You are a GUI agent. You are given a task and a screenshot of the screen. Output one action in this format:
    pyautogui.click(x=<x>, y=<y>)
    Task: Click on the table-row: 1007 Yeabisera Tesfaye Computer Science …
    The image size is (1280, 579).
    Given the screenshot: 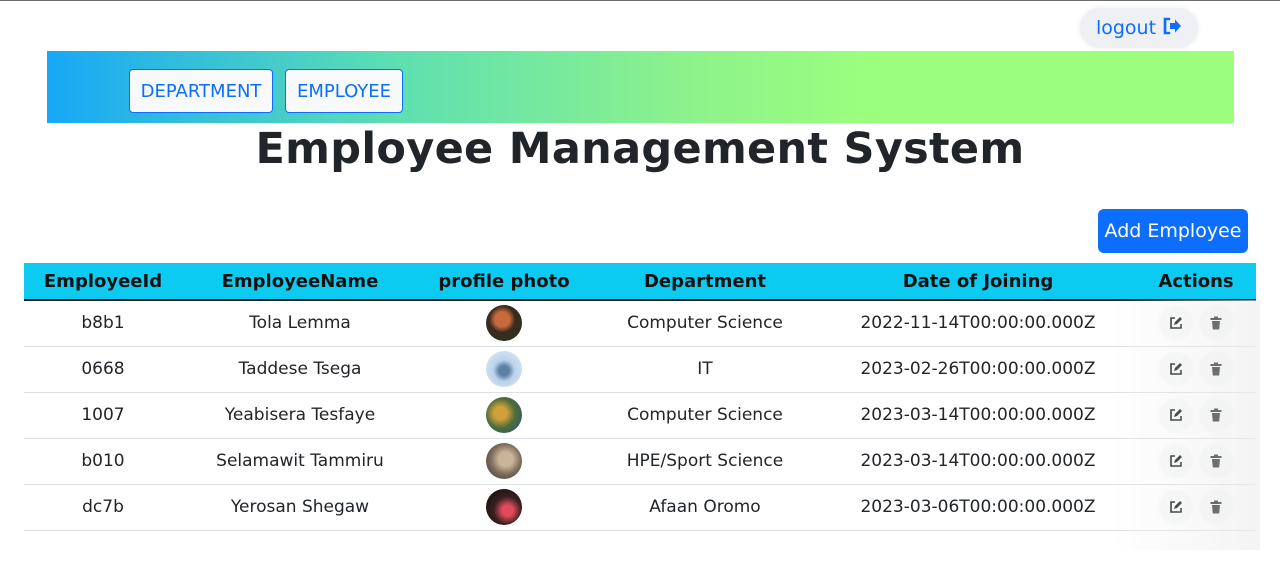 What is the action you would take?
    pyautogui.click(x=640, y=415)
    